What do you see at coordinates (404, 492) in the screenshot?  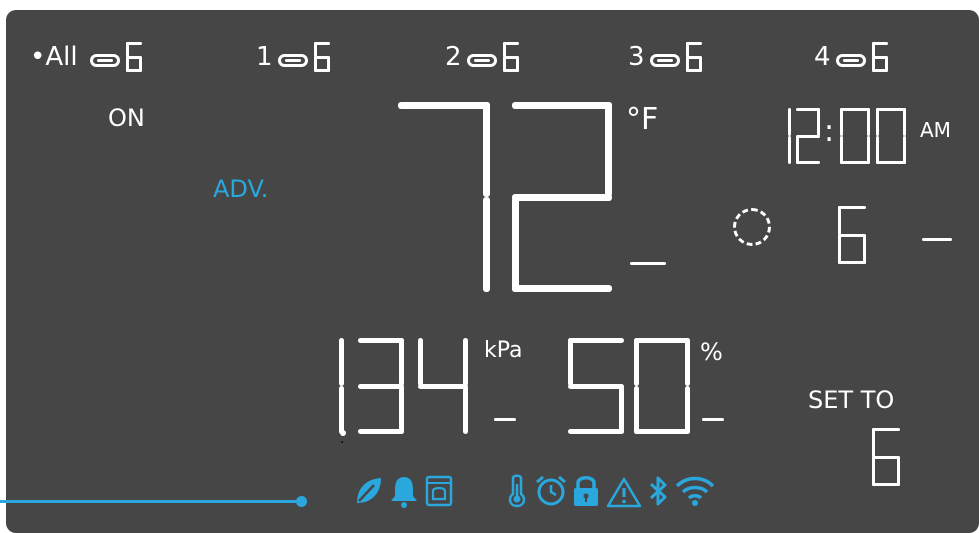 I see `bell-icon` at bounding box center [404, 492].